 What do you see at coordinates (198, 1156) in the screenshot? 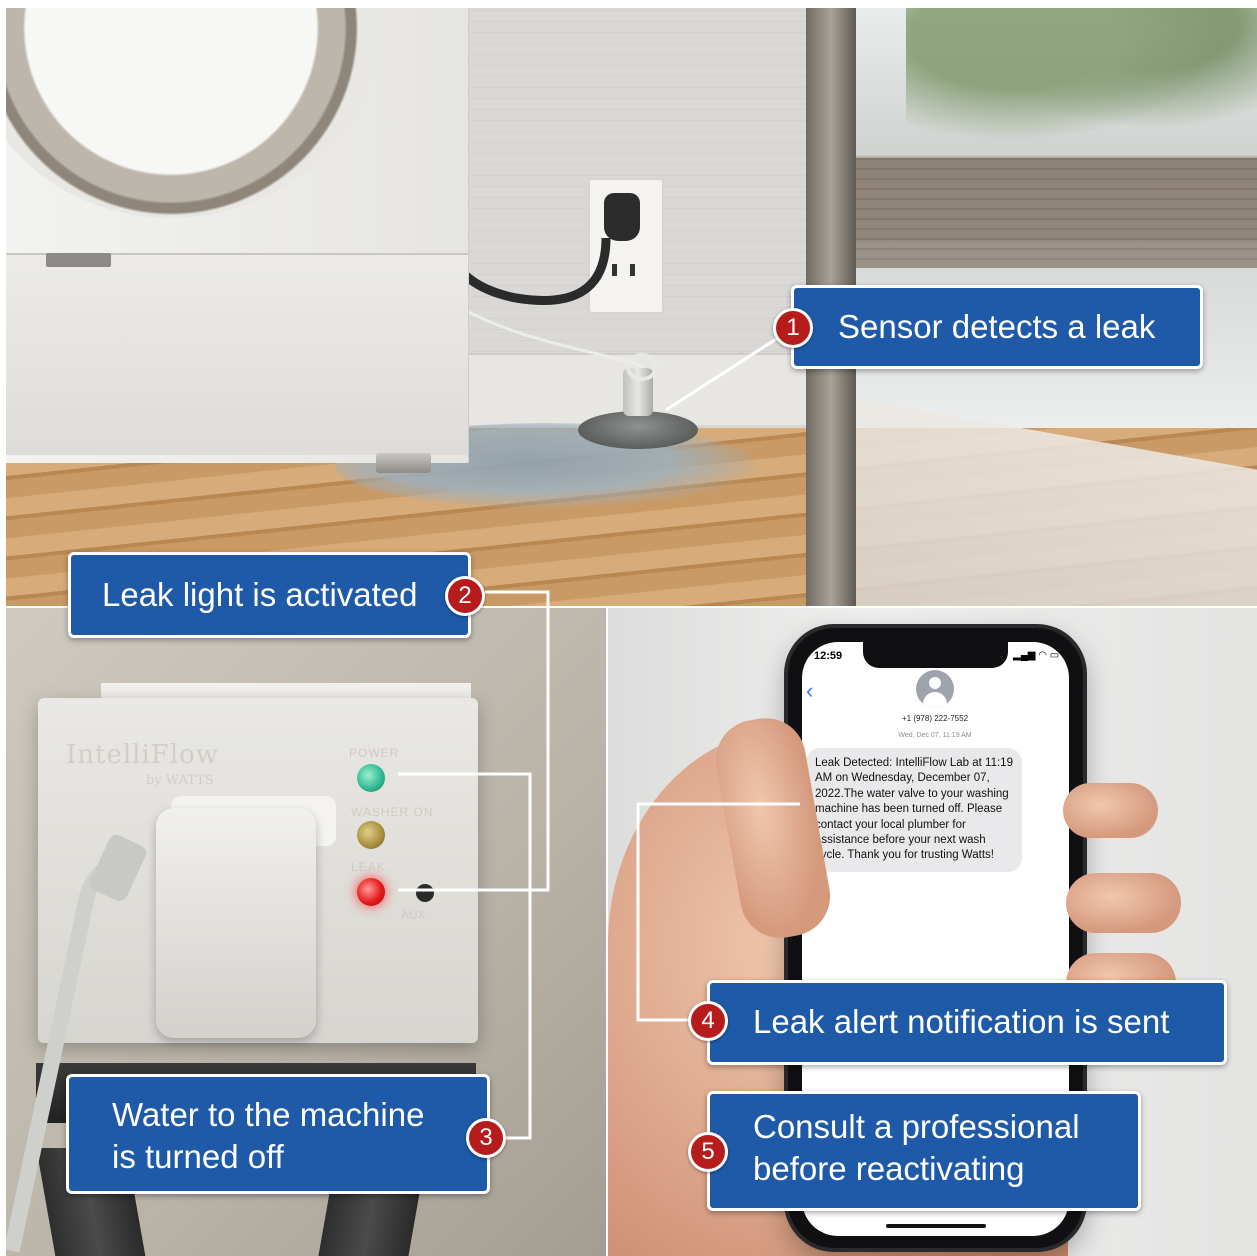
I see `callout-3-line2: is turned off` at bounding box center [198, 1156].